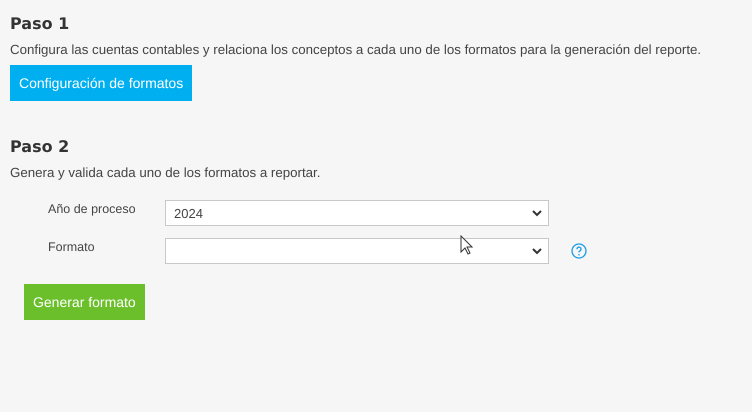 Image resolution: width=752 pixels, height=412 pixels. What do you see at coordinates (357, 213) in the screenshot?
I see `select-field: 2024` at bounding box center [357, 213].